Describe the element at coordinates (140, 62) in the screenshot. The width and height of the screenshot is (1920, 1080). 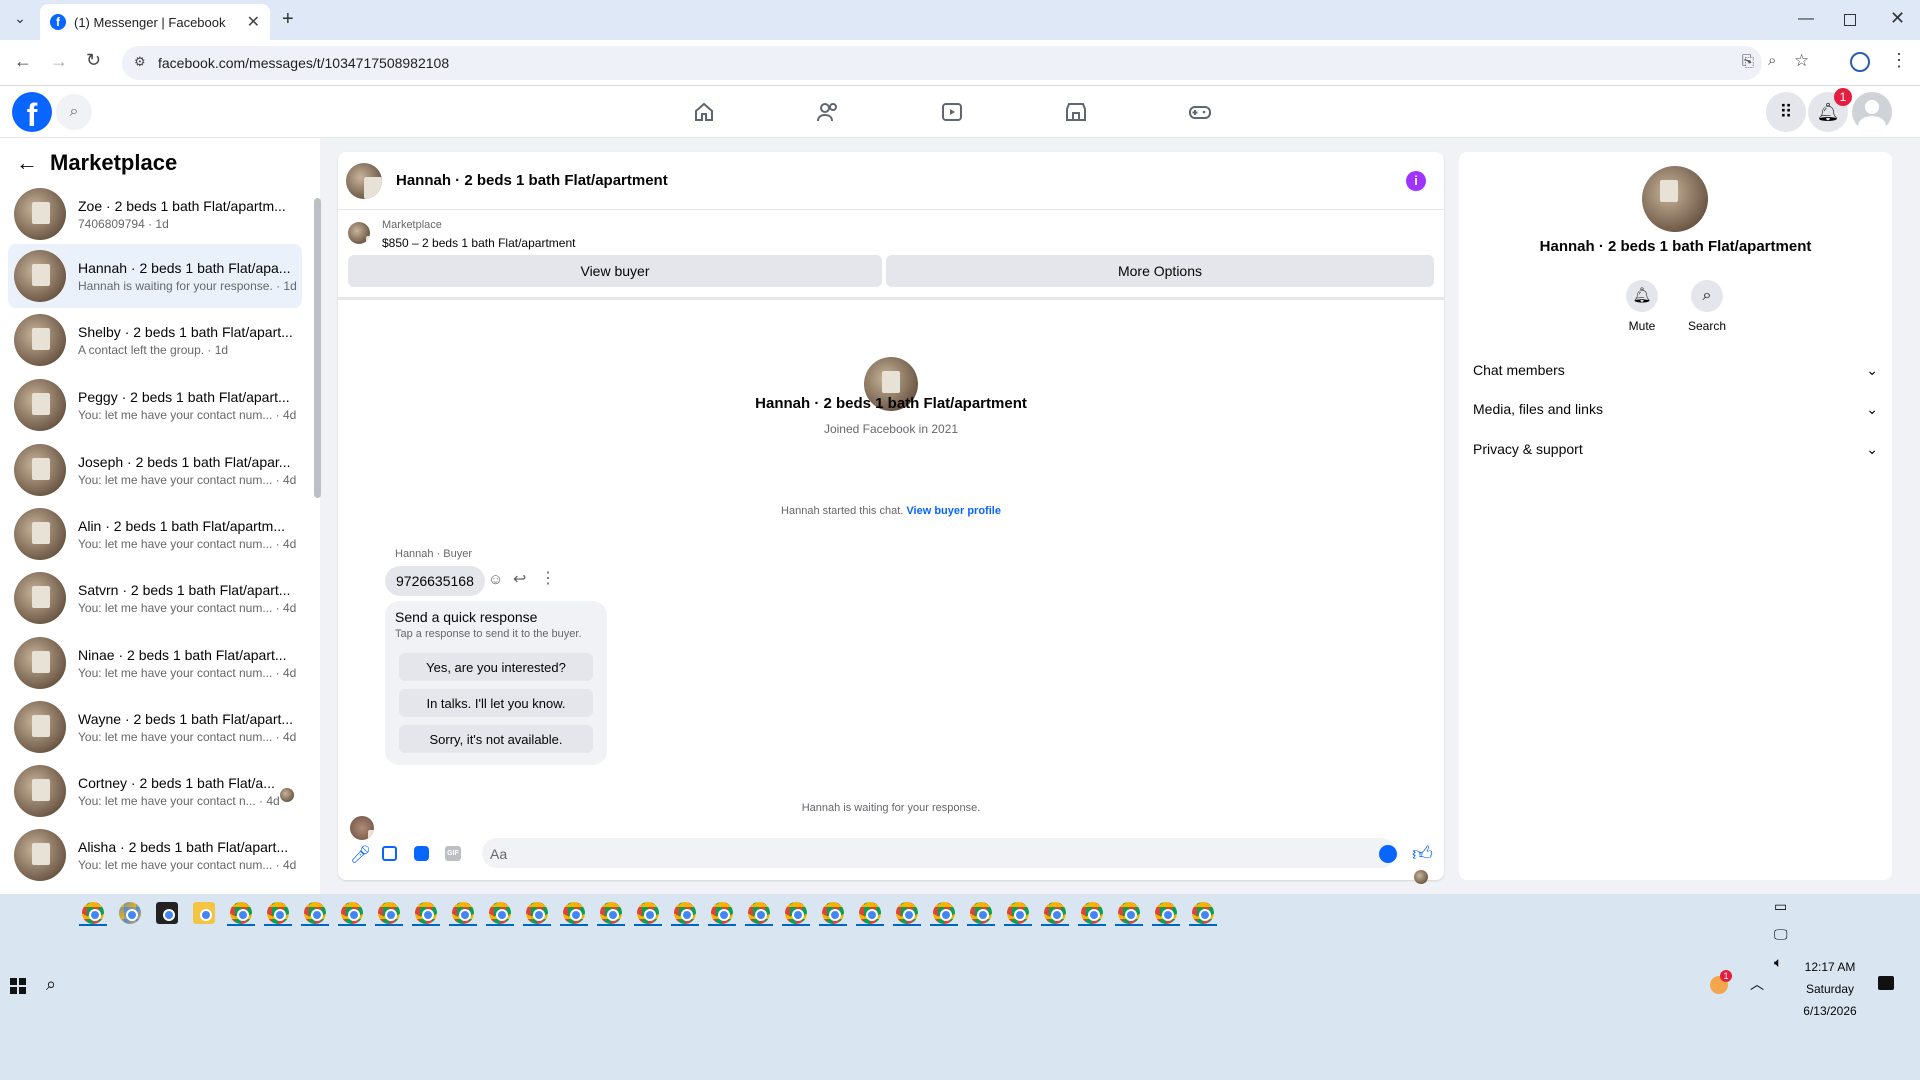
I see `site-info-icon: ⚙` at that location.